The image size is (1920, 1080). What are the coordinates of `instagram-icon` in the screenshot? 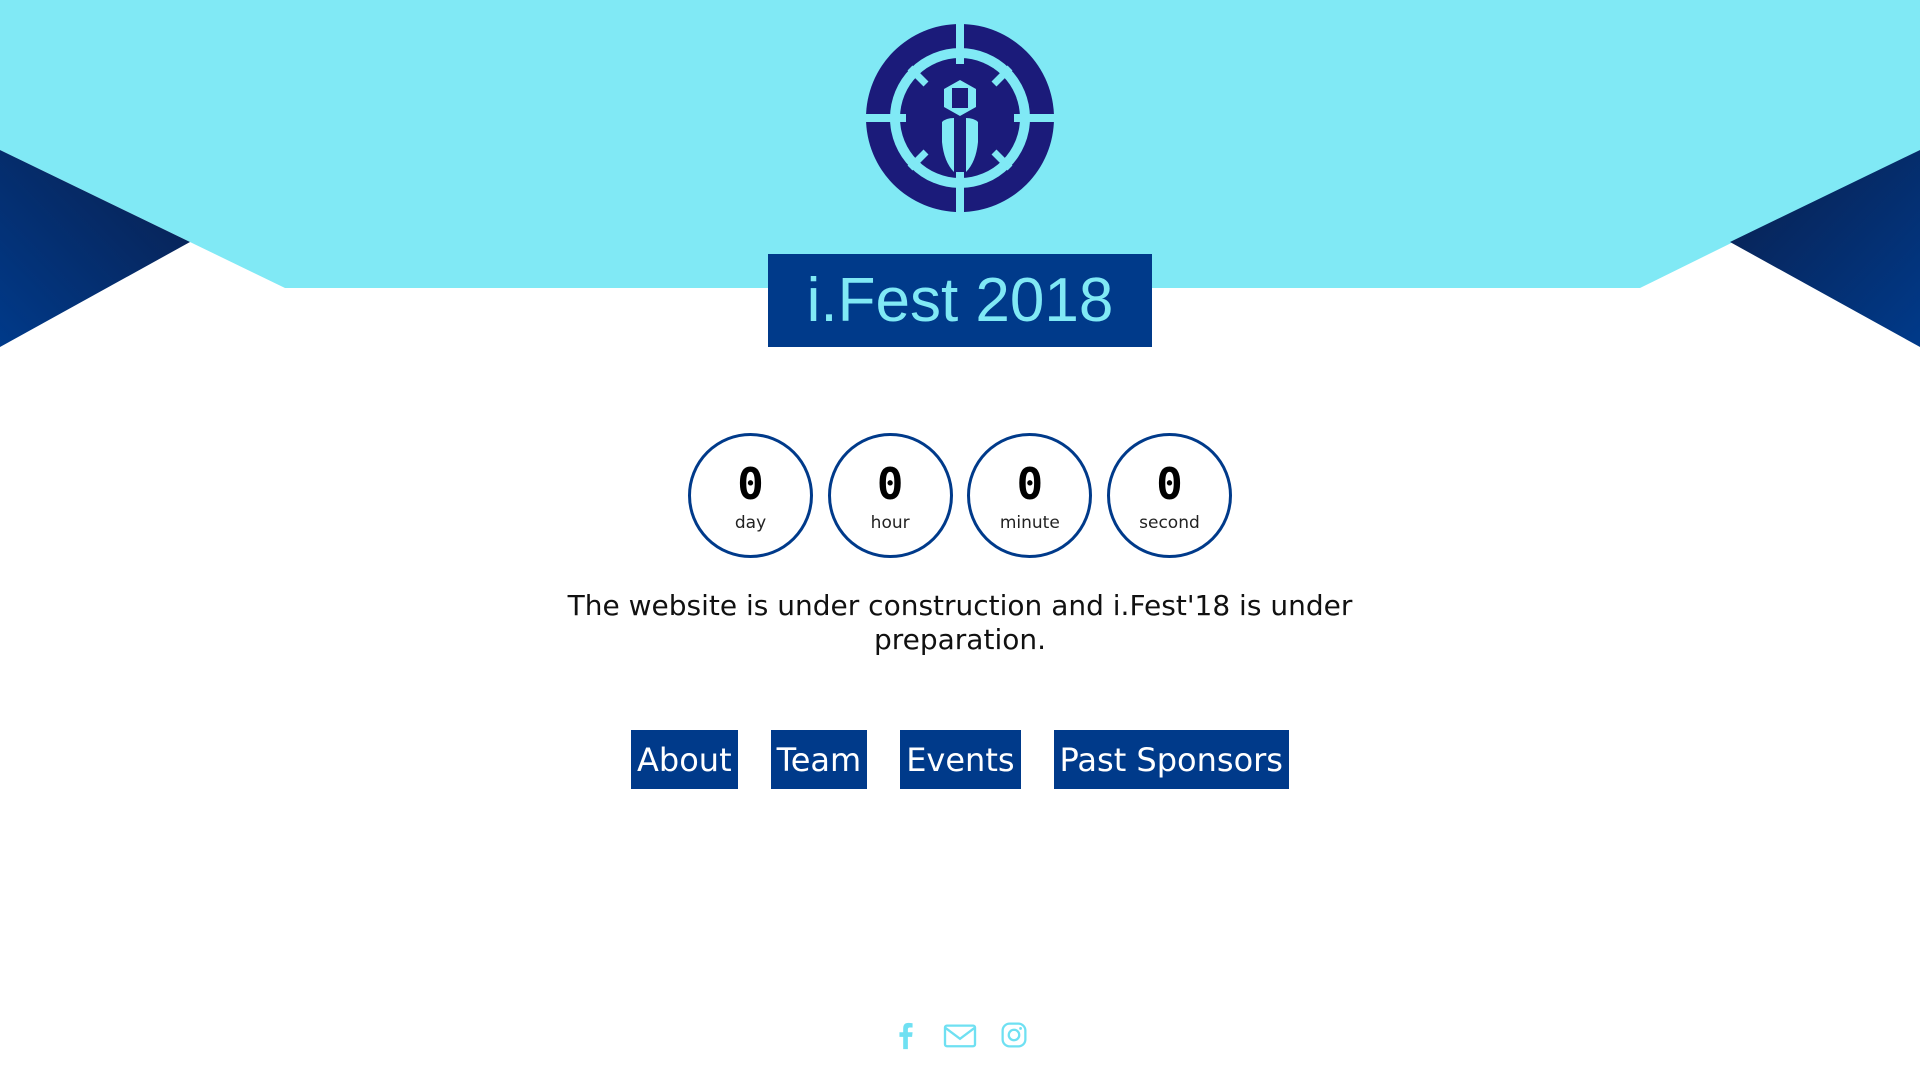 It's located at (1014, 1035).